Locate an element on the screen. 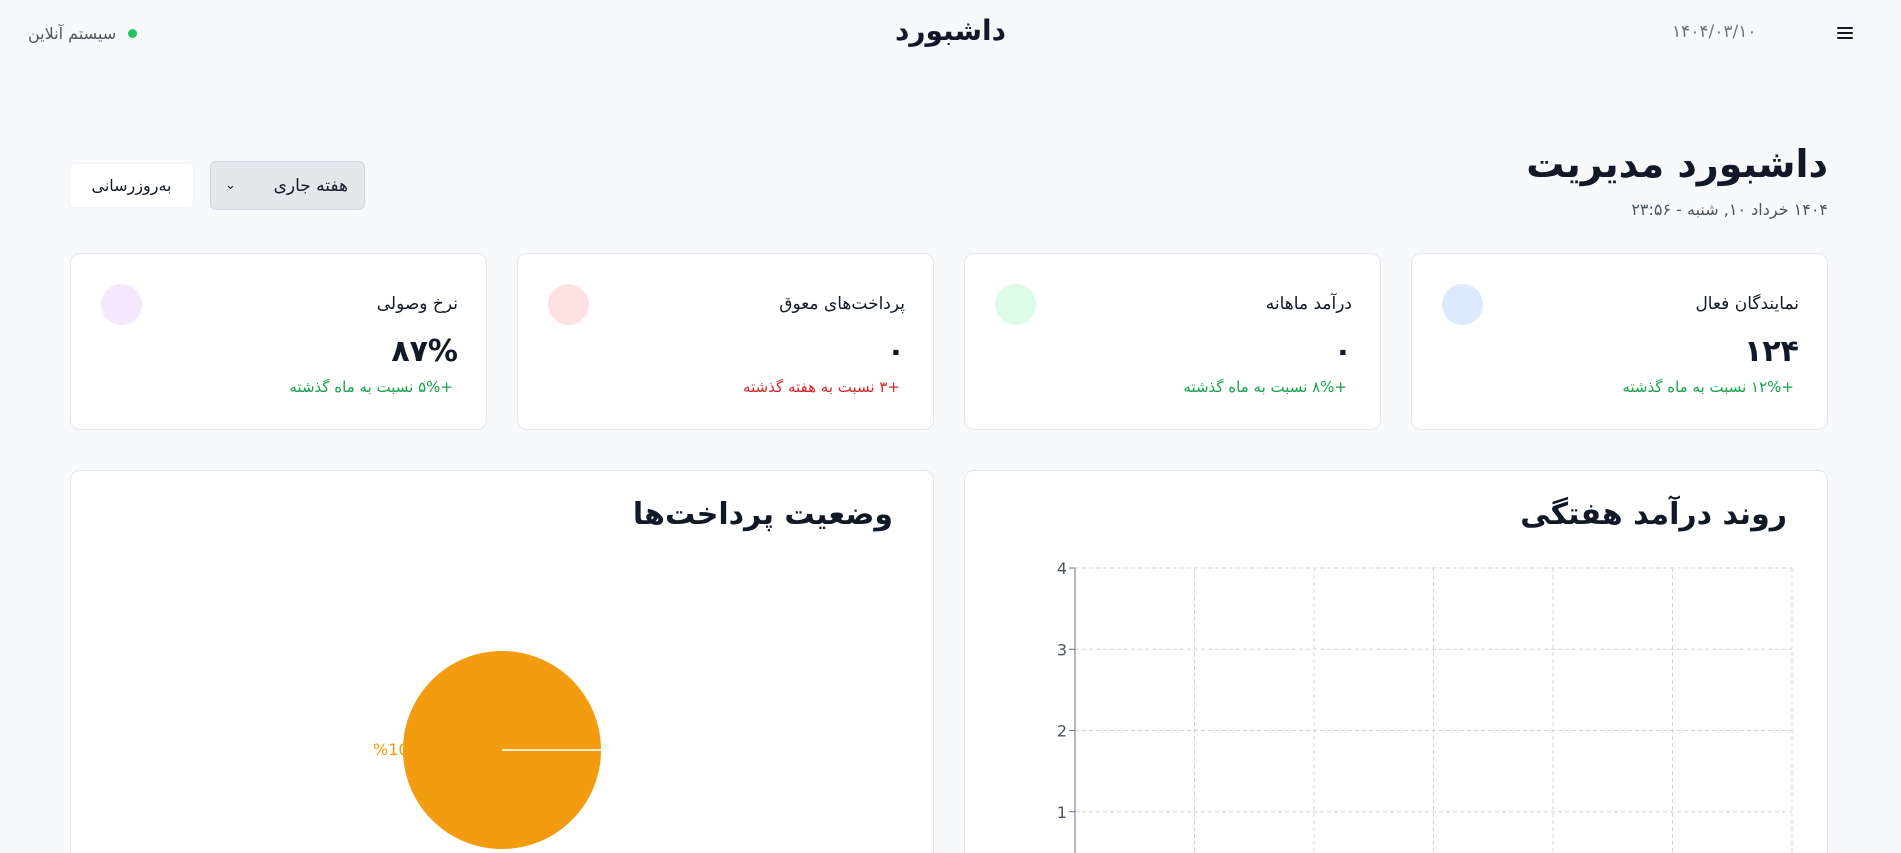  page-title: داشبورد مدیریت is located at coordinates (1677, 164).